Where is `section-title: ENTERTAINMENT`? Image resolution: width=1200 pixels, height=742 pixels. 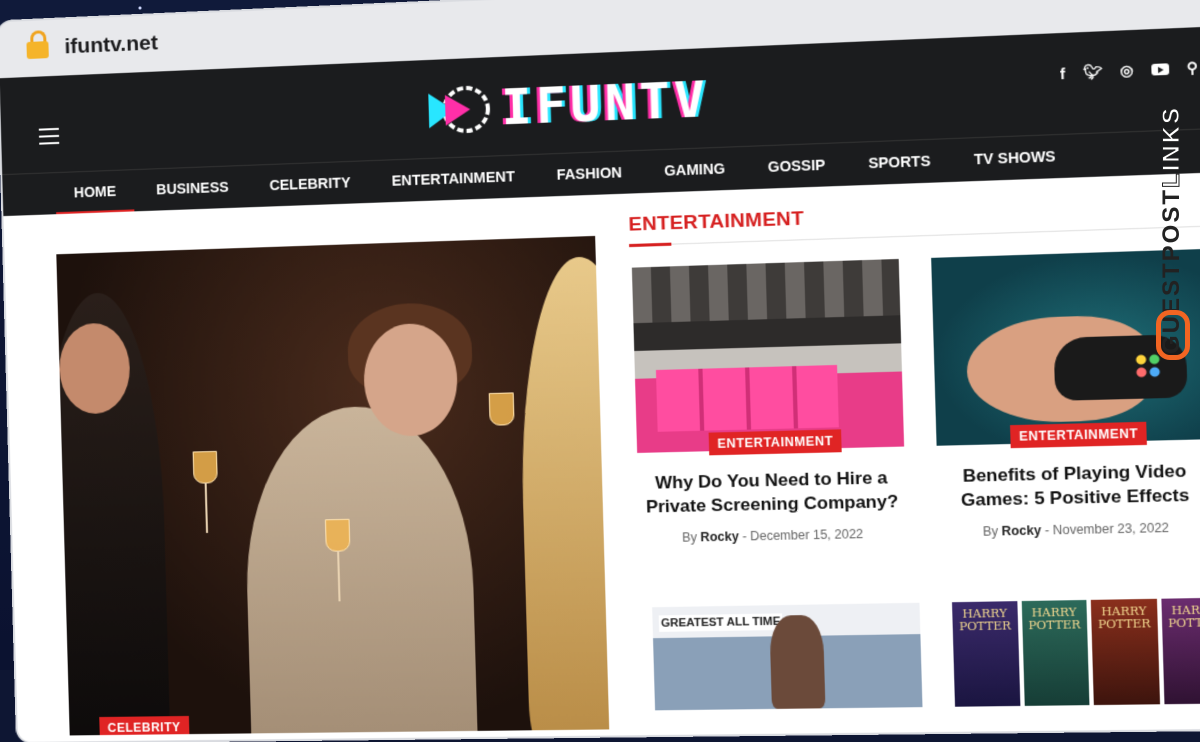 section-title: ENTERTAINMENT is located at coordinates (716, 222).